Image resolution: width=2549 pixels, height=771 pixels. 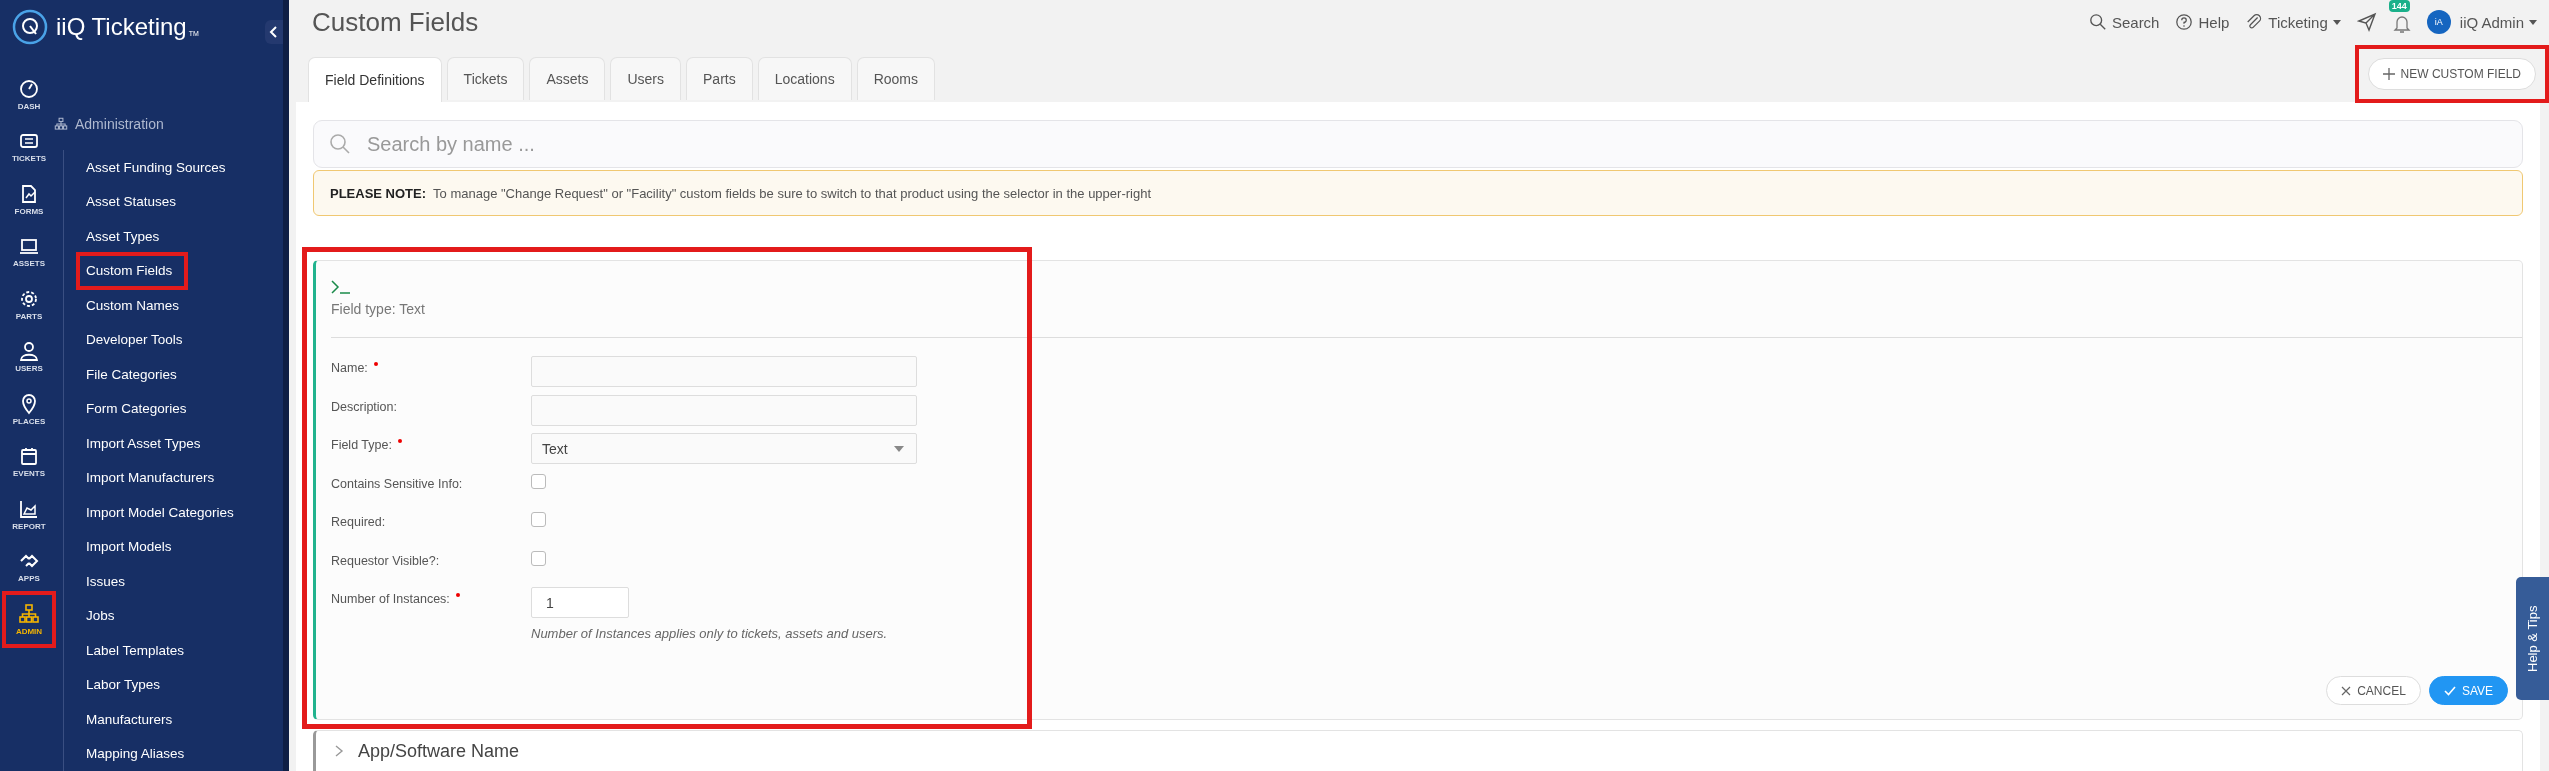 What do you see at coordinates (29, 304) in the screenshot?
I see `nav-item: PARTS` at bounding box center [29, 304].